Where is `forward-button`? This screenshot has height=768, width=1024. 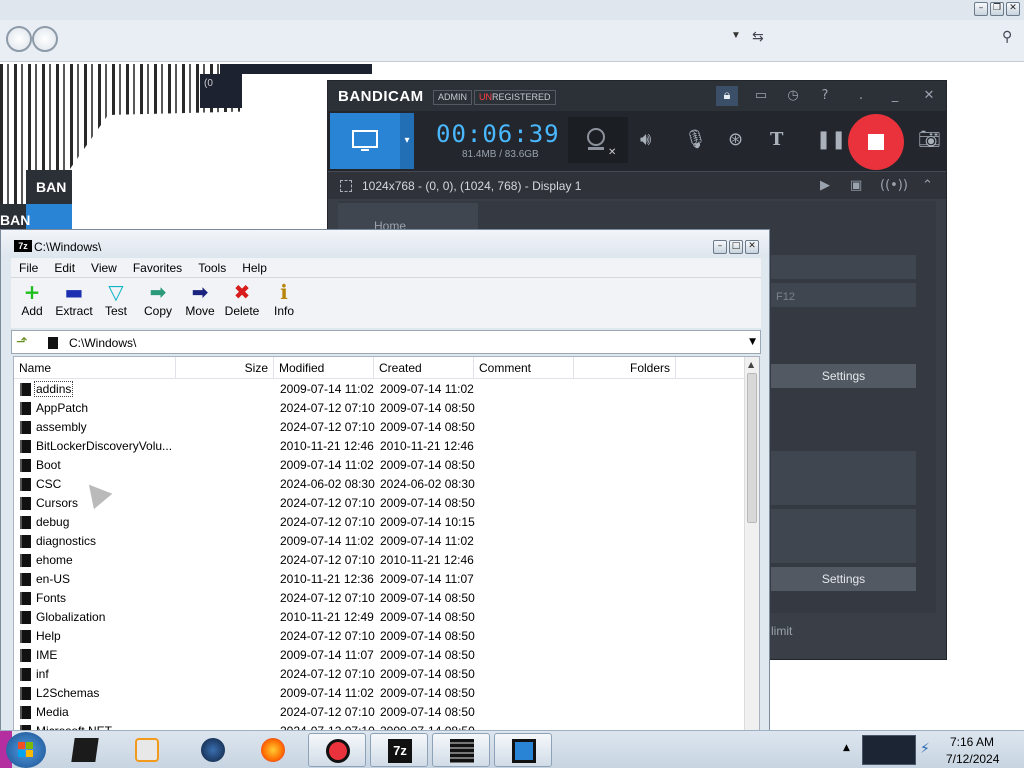 forward-button is located at coordinates (45, 39).